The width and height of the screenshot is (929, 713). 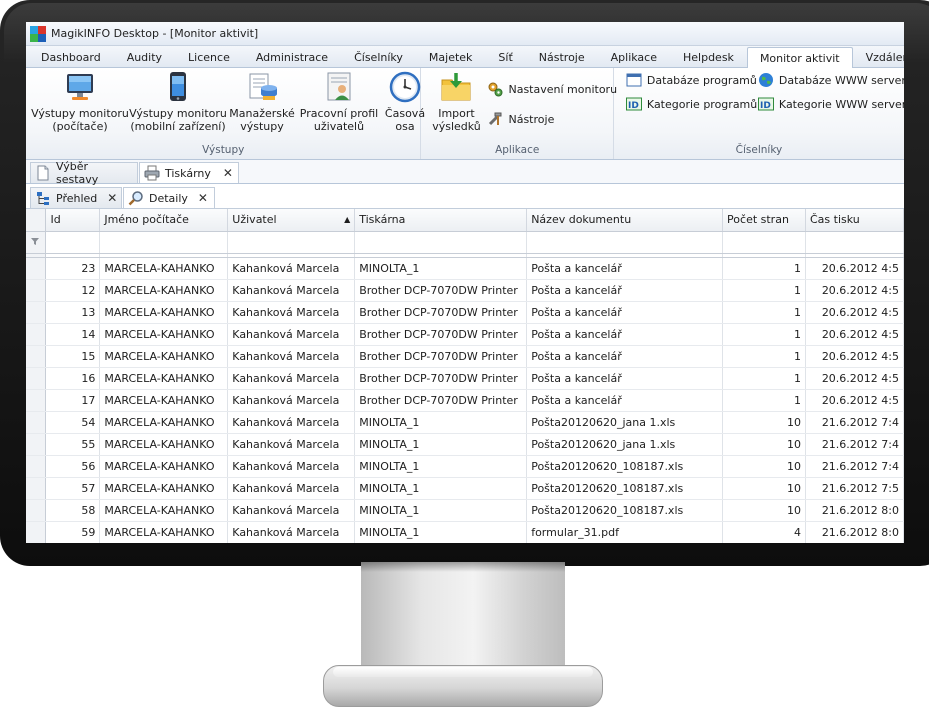 What do you see at coordinates (36, 242) in the screenshot?
I see `filter-icon` at bounding box center [36, 242].